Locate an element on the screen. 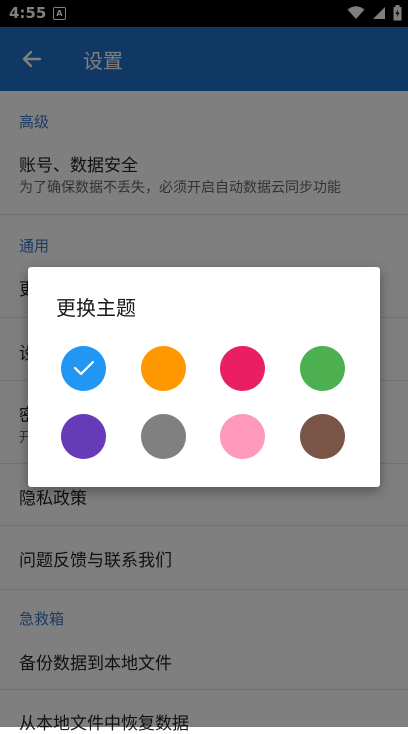  check-icon is located at coordinates (84, 368).